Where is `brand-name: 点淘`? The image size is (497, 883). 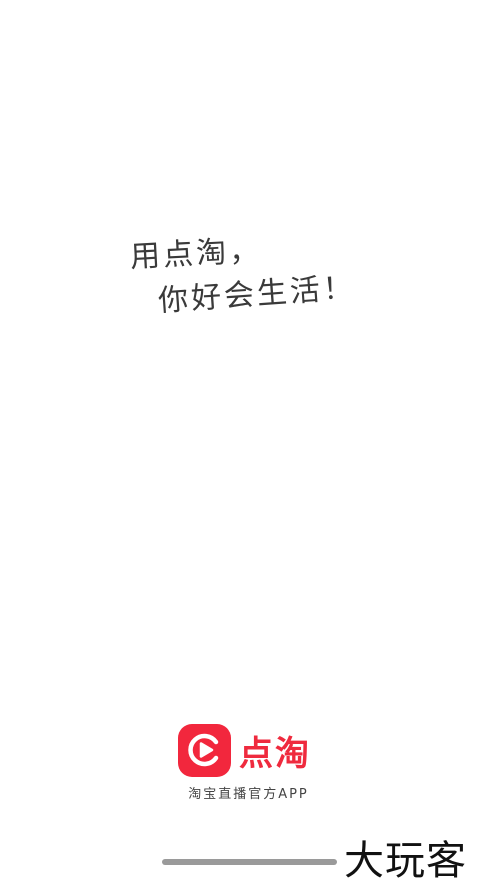
brand-name: 点淘 is located at coordinates (275, 753).